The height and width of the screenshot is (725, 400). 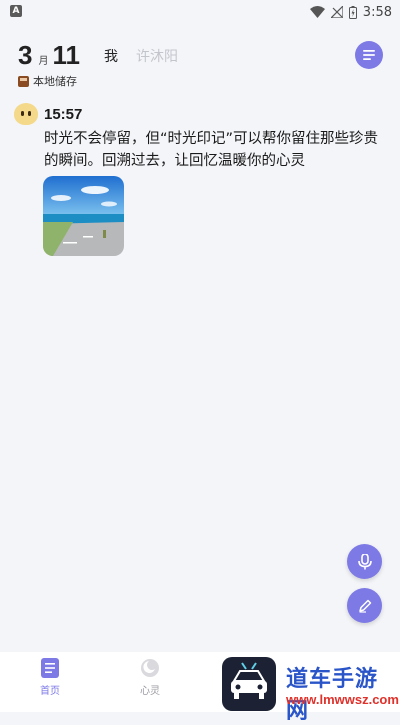 I want to click on date-day: 11, so click(x=66, y=55).